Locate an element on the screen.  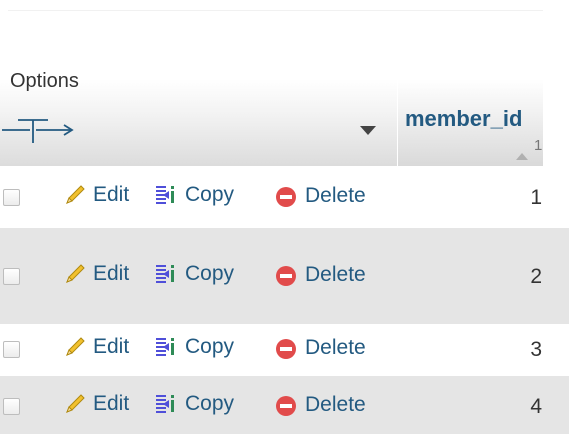
sort-order-number: 1 is located at coordinates (538, 145).